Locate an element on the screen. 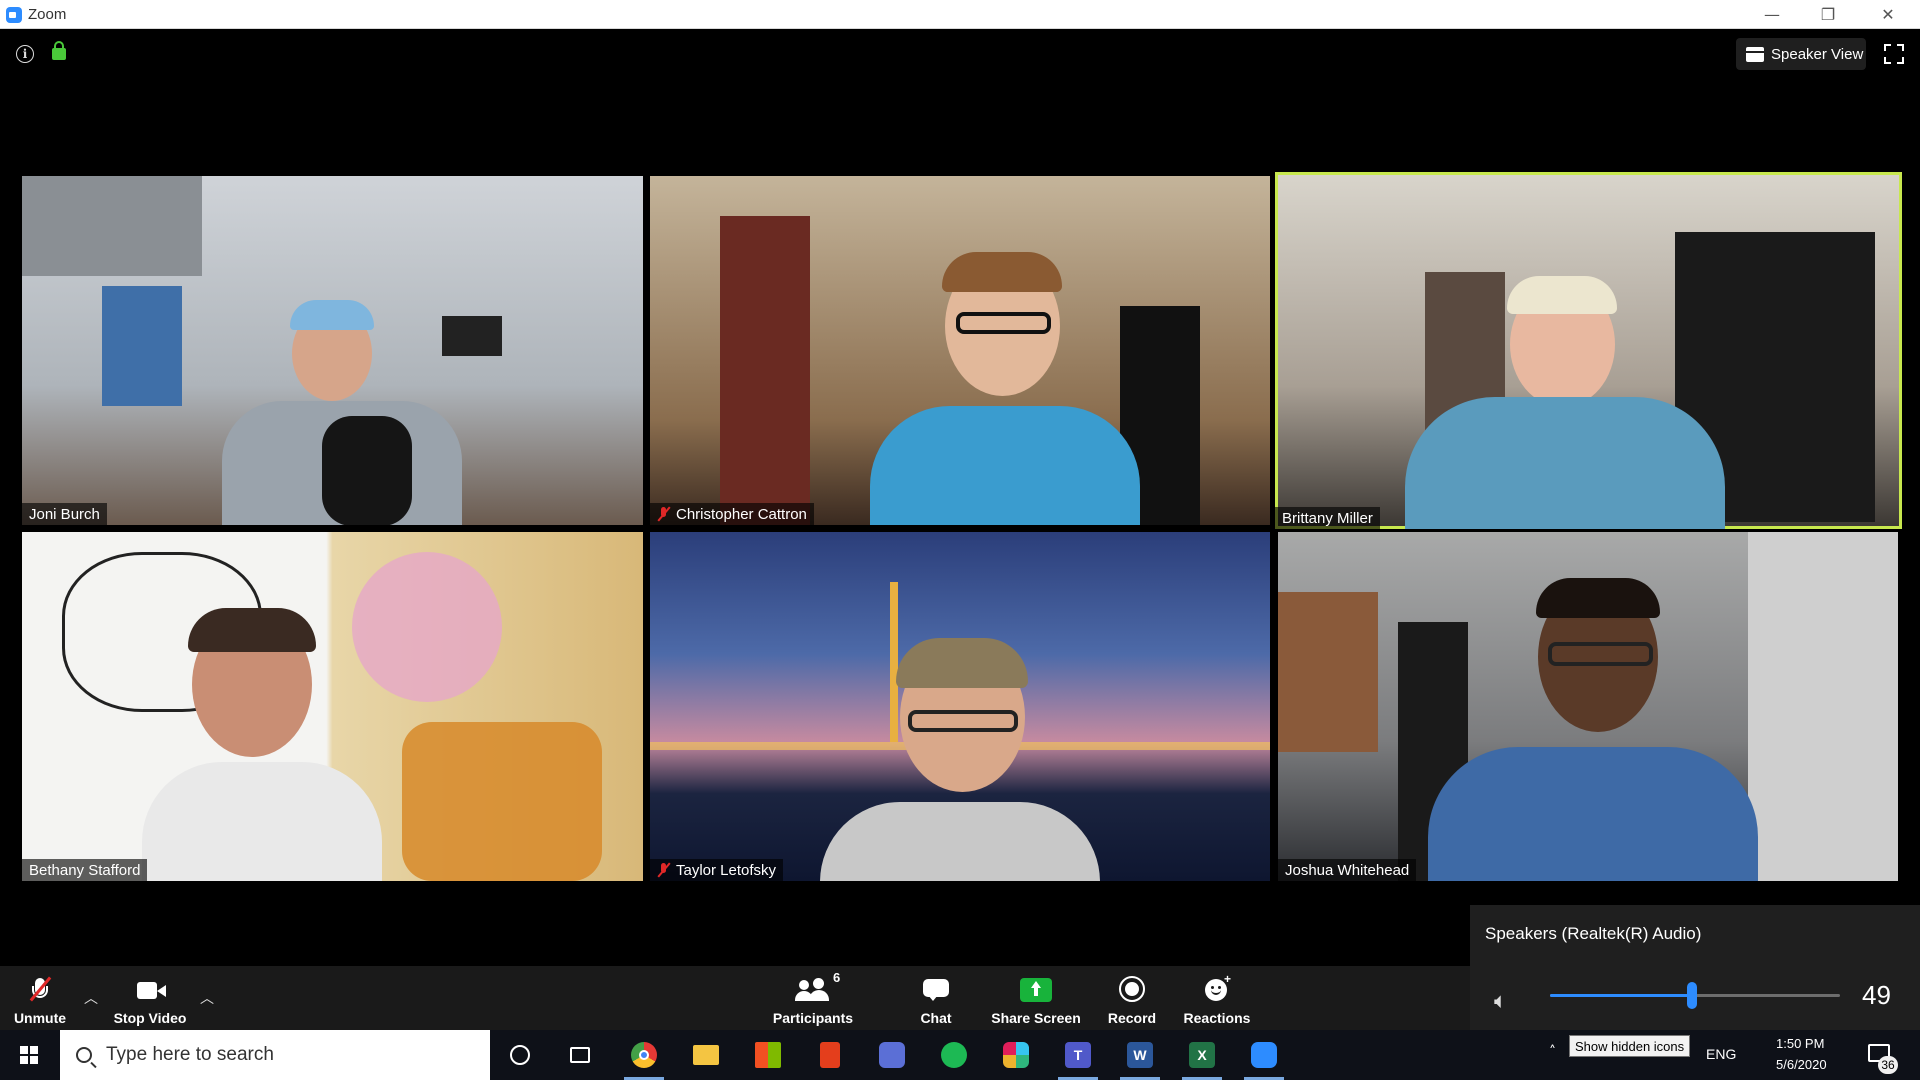  video-options-chevron-up-icon: ︿ is located at coordinates (207, 998).